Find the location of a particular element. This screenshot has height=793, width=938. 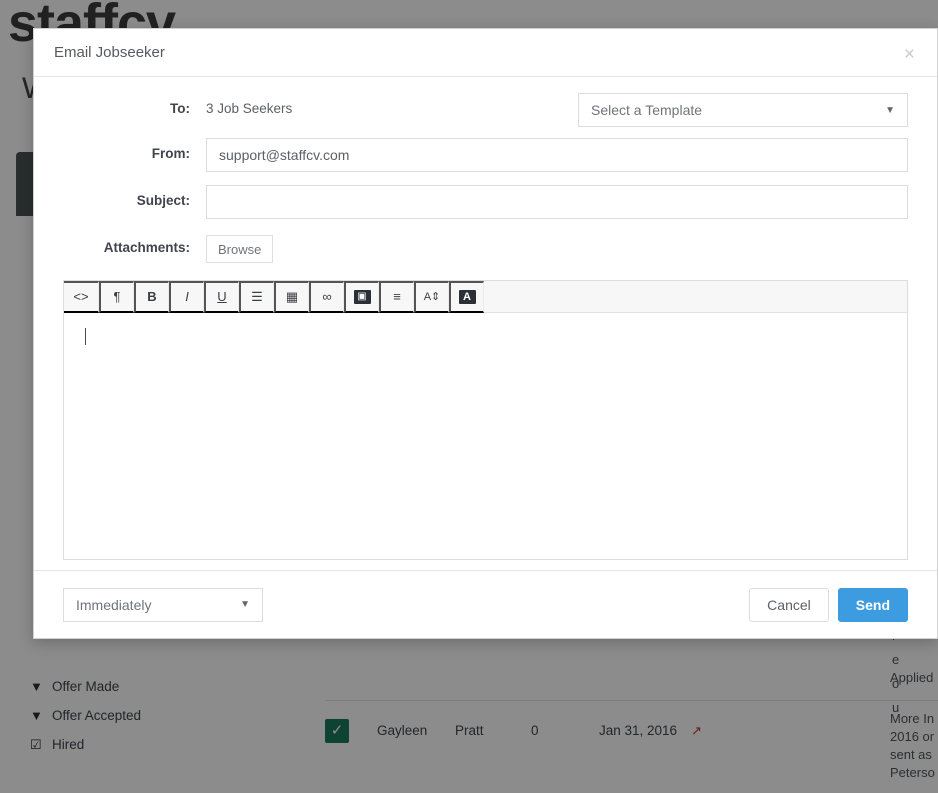

to-label: To: is located at coordinates (180, 108).